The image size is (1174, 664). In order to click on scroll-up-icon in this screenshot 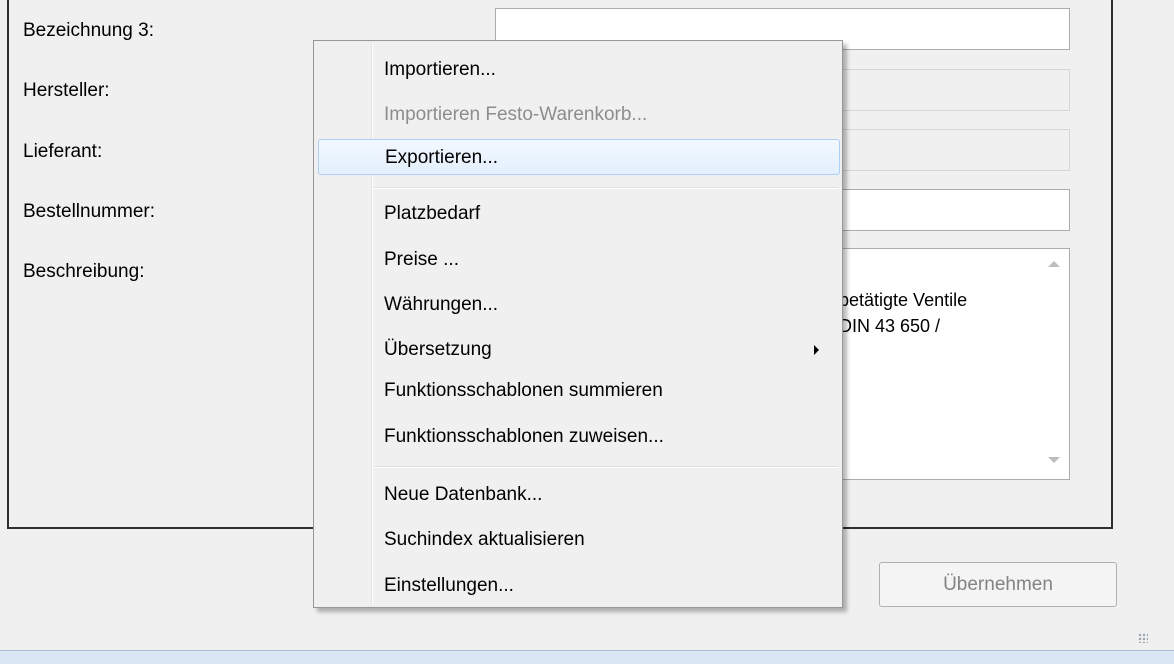, I will do `click(1054, 264)`.